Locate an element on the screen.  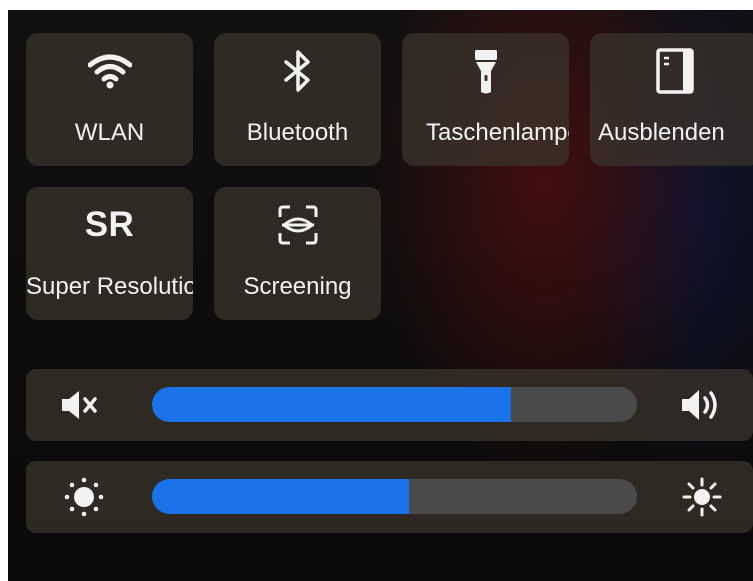
wifi-icon is located at coordinates (109, 71).